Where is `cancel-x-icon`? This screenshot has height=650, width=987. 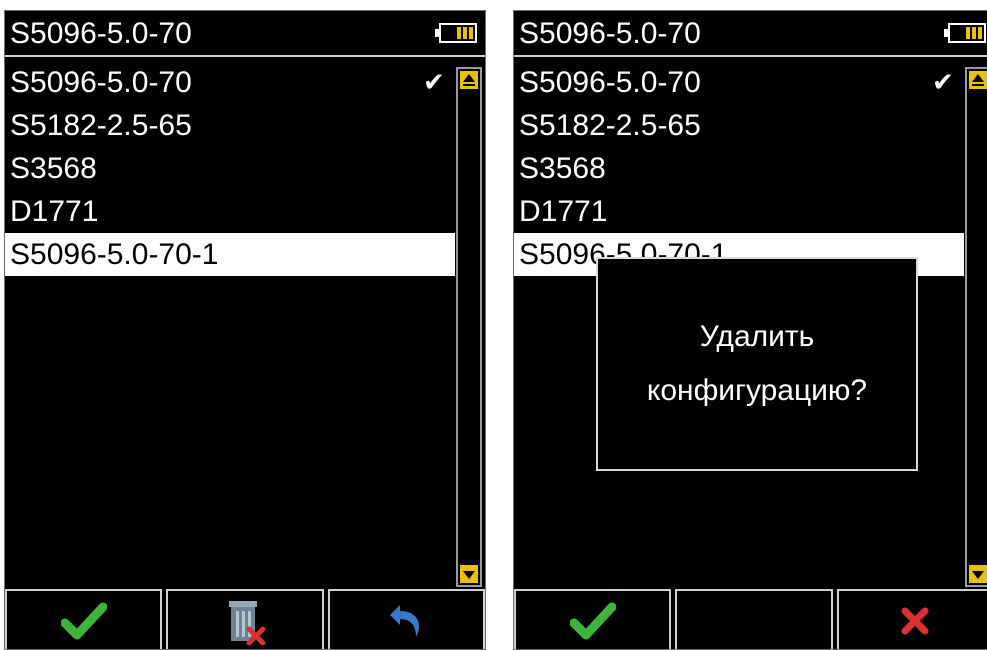
cancel-x-icon is located at coordinates (915, 621).